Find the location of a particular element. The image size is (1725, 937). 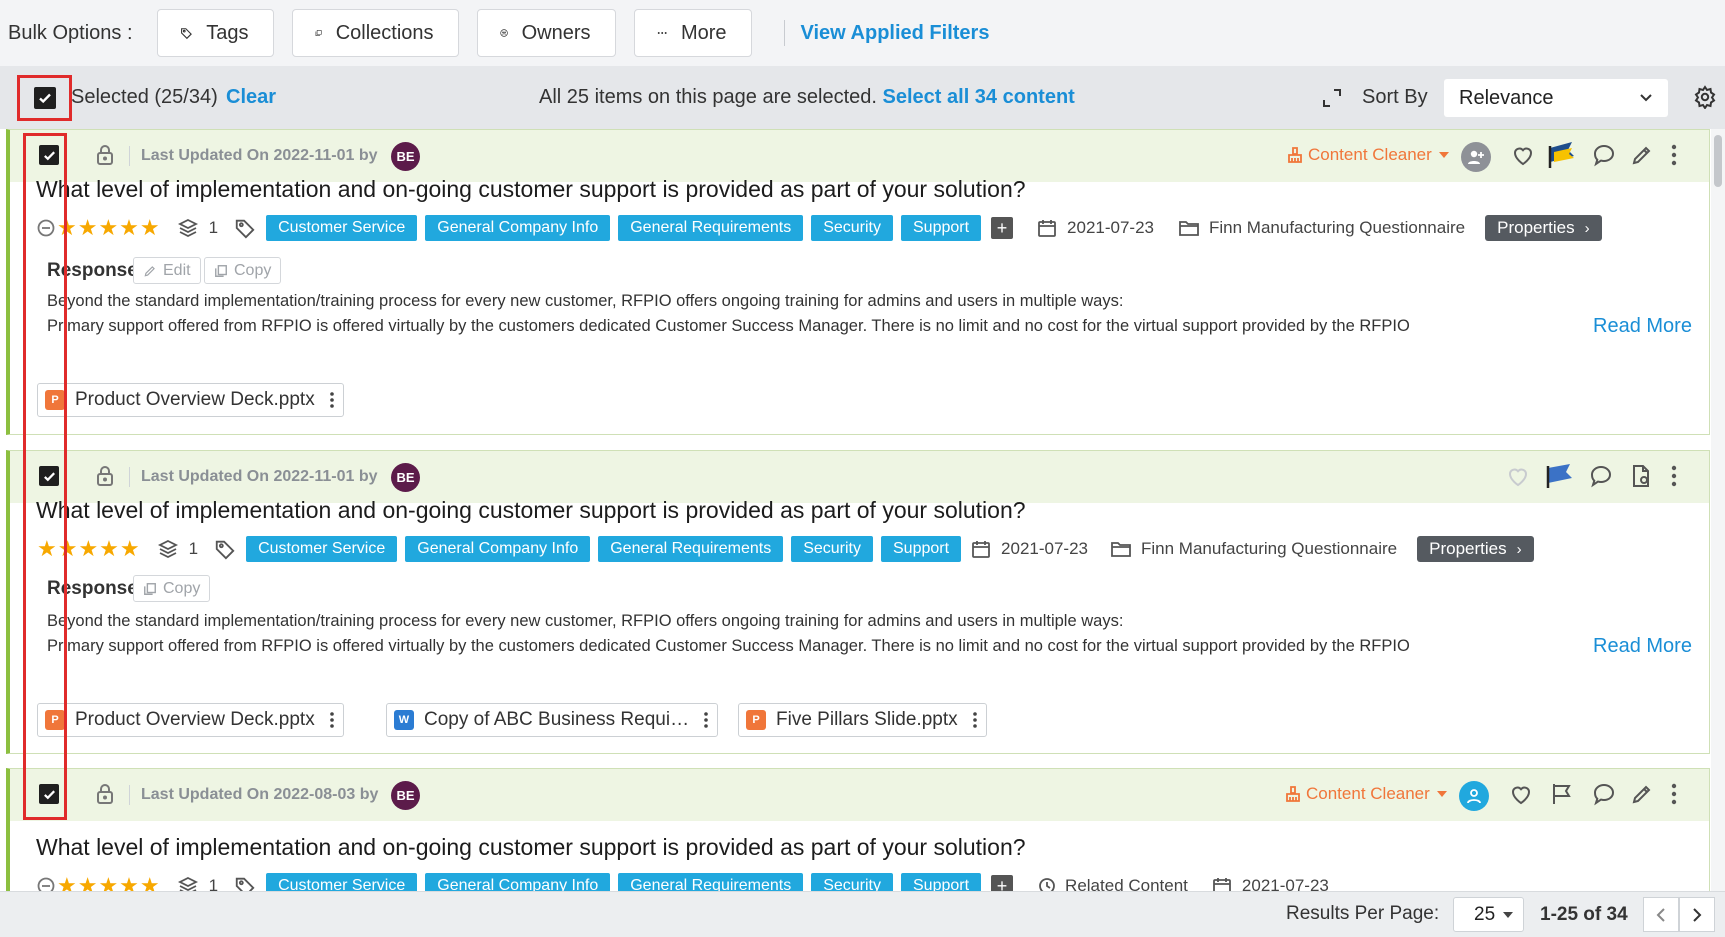

sort-by-select: Relevance is located at coordinates (1556, 98).